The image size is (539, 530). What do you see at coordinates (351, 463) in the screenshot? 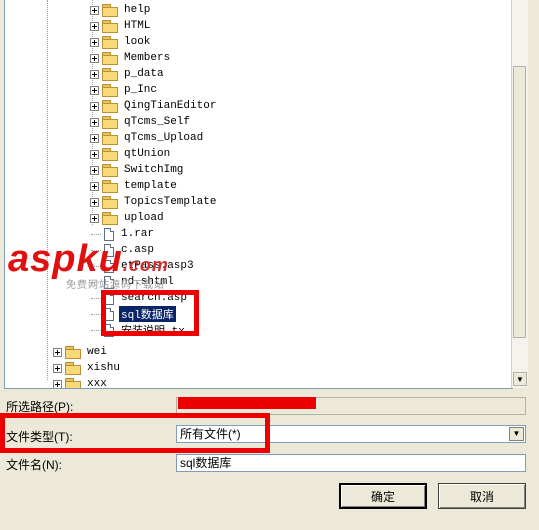
I see `filename-input: sql数据库` at bounding box center [351, 463].